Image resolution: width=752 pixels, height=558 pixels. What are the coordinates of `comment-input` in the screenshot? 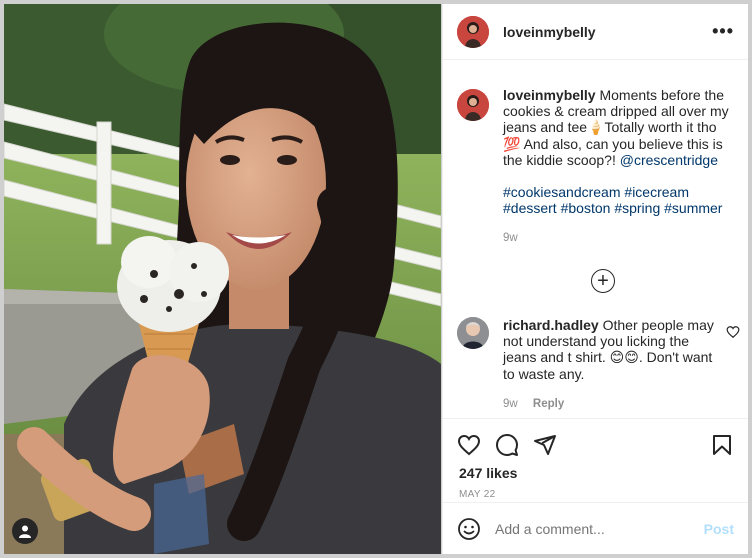 It's located at (599, 528).